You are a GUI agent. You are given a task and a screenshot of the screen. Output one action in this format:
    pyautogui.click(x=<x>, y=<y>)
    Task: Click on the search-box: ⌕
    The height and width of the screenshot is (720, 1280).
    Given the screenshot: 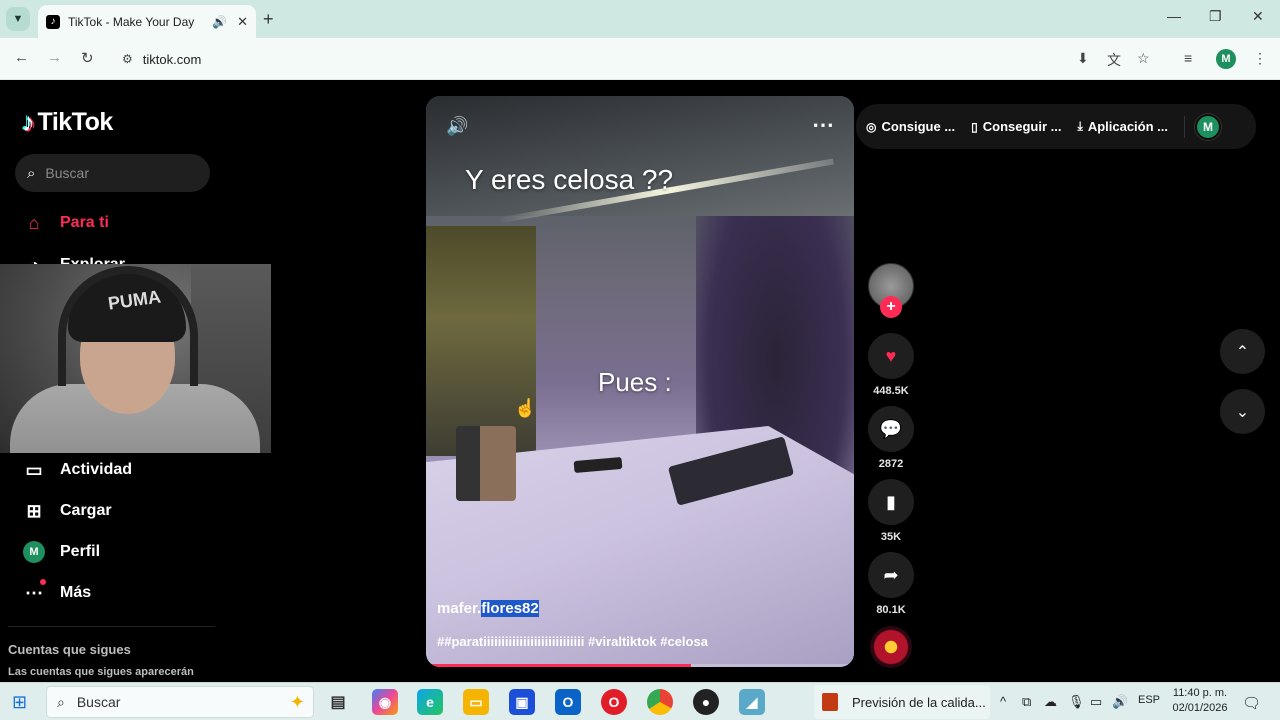 What is the action you would take?
    pyautogui.click(x=112, y=173)
    